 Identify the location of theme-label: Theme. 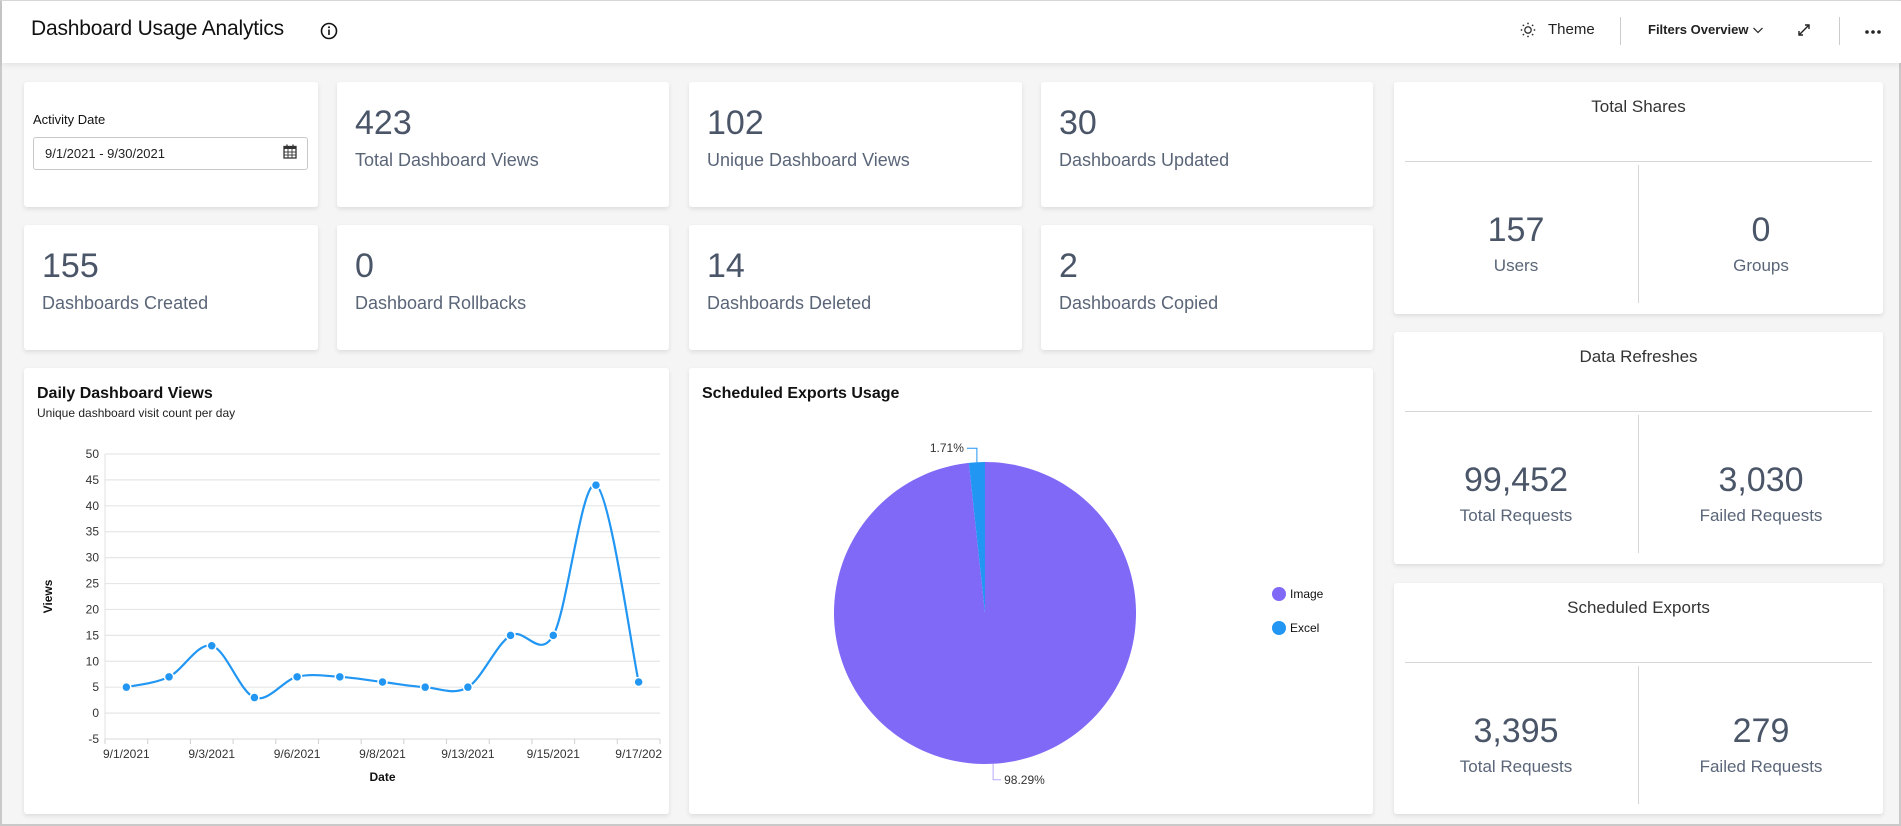
(1571, 29).